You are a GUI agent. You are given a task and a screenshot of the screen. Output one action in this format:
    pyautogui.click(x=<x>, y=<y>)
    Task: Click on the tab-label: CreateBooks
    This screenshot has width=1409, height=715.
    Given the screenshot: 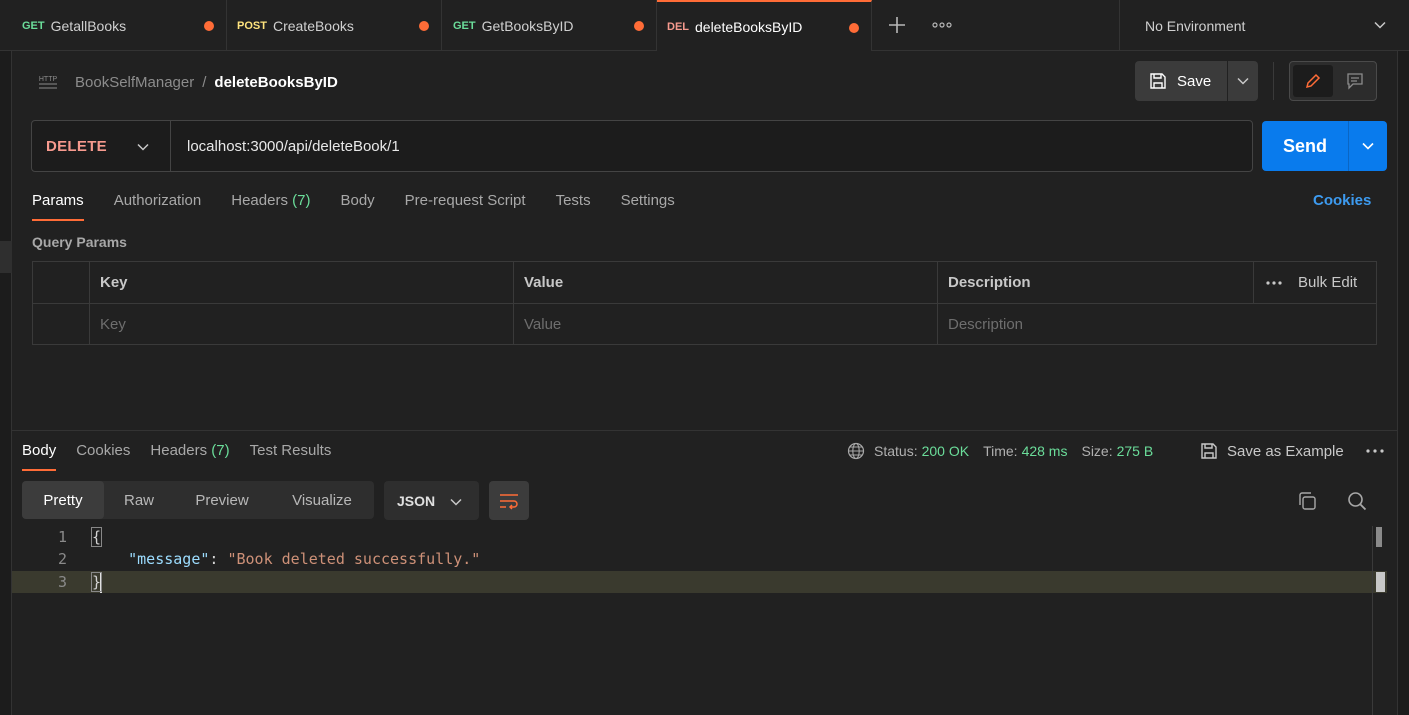 What is the action you would take?
    pyautogui.click(x=313, y=25)
    